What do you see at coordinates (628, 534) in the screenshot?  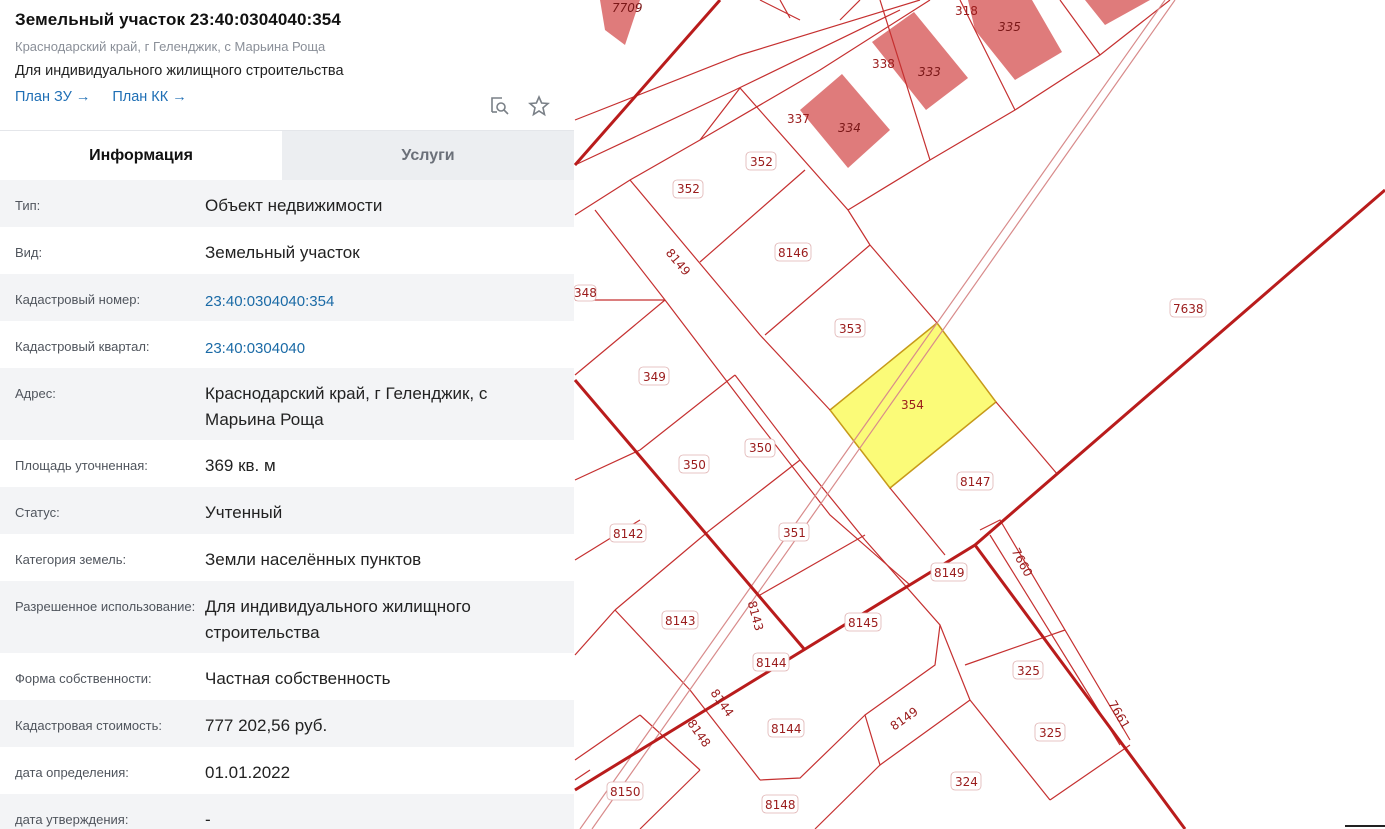 I see `svg-text: 8142` at bounding box center [628, 534].